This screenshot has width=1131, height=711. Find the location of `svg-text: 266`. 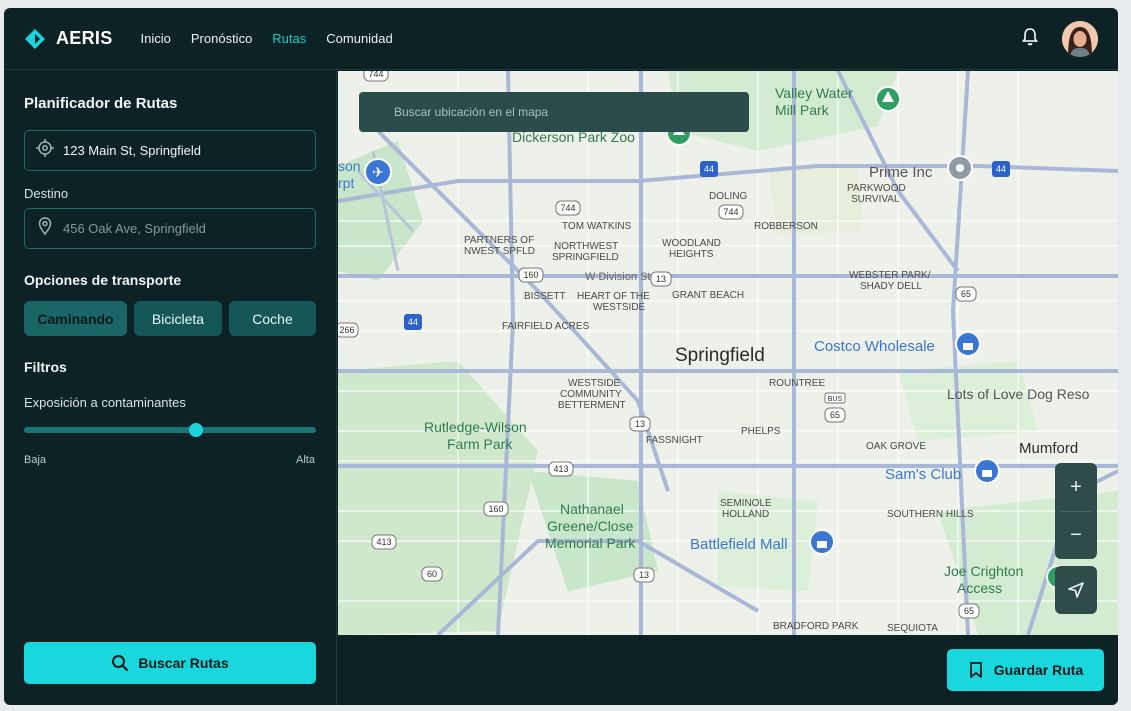

svg-text: 266 is located at coordinates (346, 330).